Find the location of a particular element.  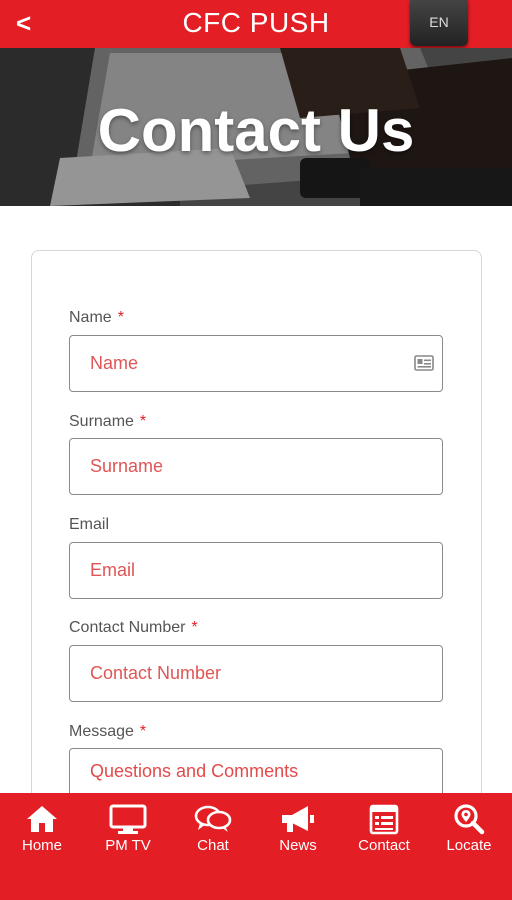

name-field is located at coordinates (256, 363).